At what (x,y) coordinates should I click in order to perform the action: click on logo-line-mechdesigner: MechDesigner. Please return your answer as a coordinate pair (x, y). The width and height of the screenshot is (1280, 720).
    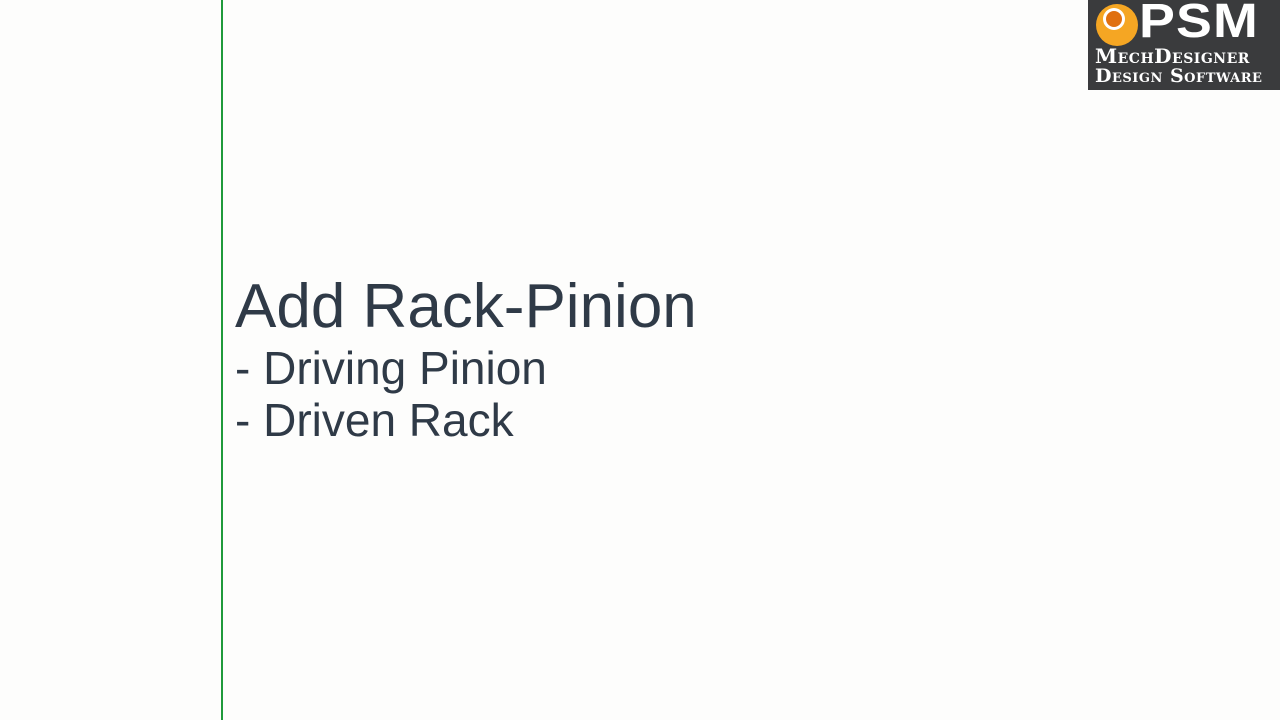
    Looking at the image, I should click on (1172, 56).